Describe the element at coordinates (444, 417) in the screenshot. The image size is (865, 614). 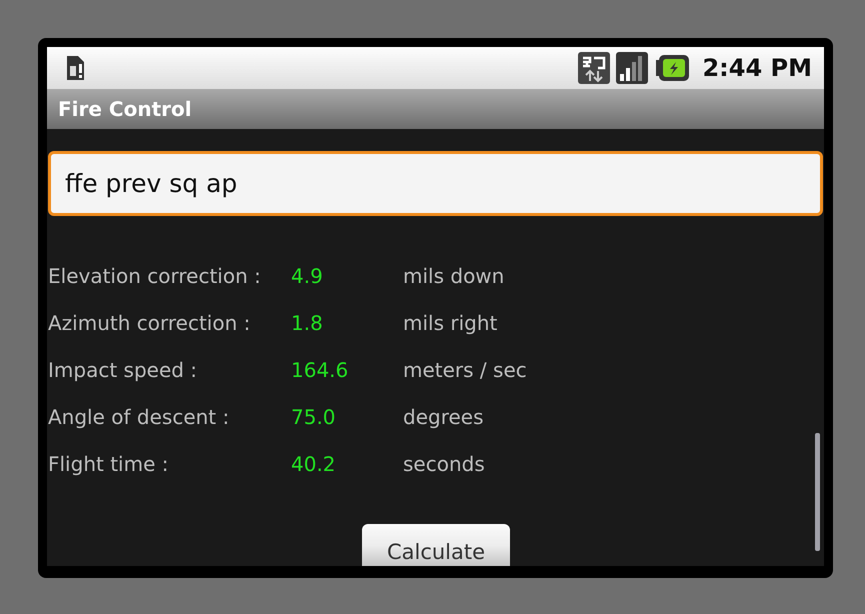
I see `result-unit: degrees` at that location.